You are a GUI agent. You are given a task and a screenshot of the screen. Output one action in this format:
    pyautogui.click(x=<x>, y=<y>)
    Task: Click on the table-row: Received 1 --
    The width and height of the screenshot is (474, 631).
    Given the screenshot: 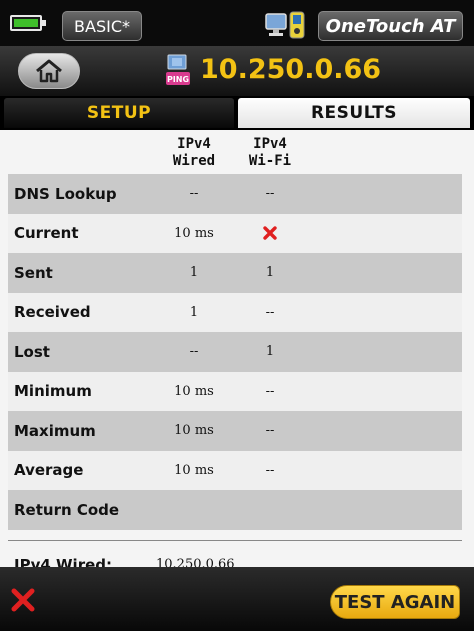 What is the action you would take?
    pyautogui.click(x=235, y=312)
    